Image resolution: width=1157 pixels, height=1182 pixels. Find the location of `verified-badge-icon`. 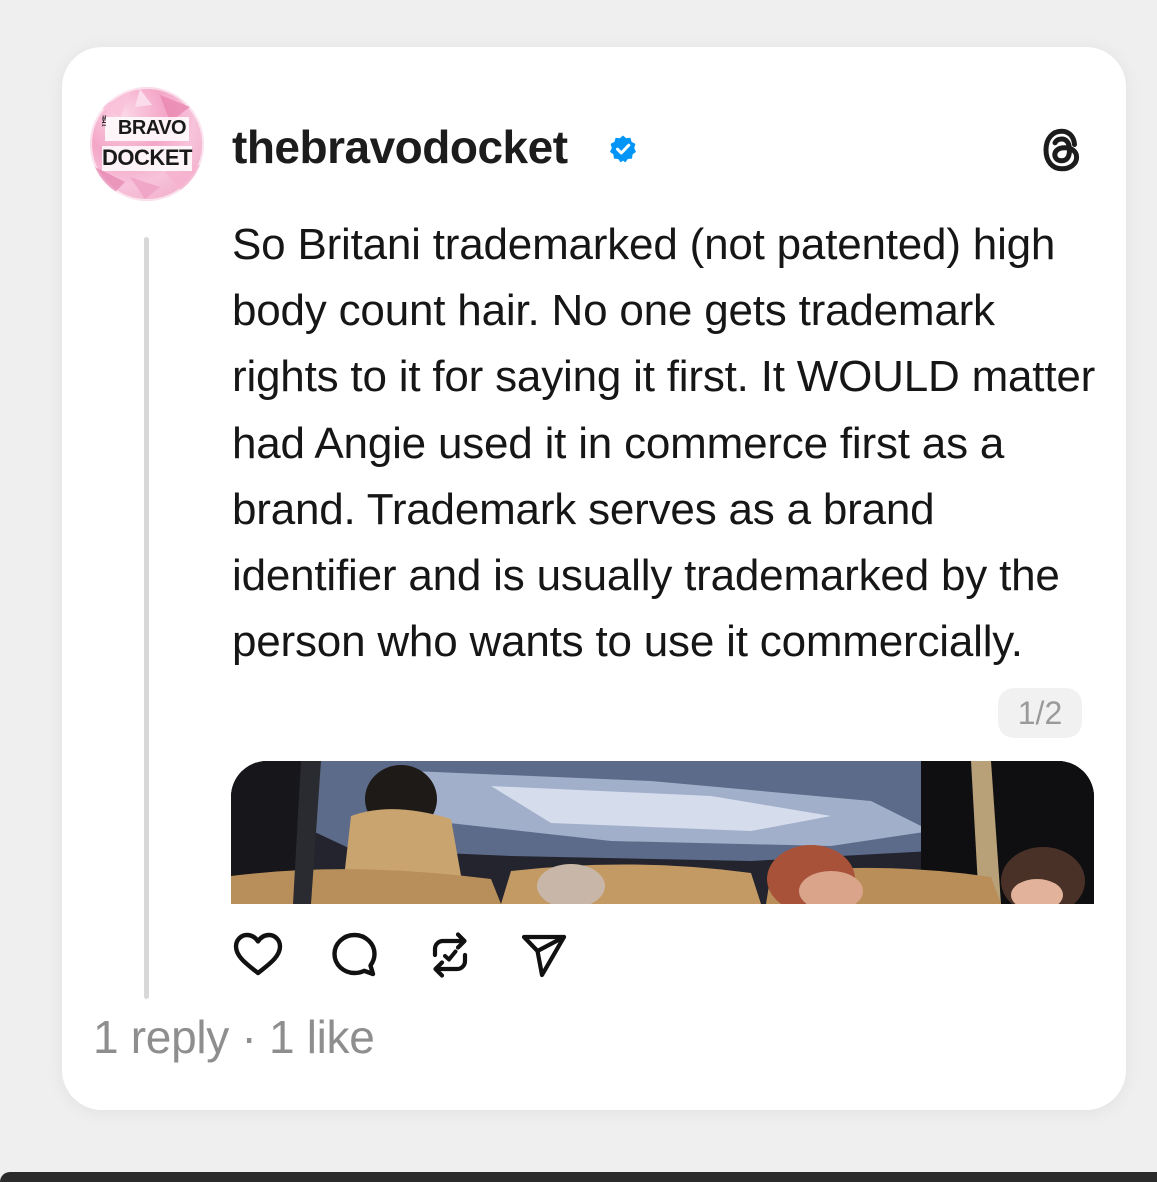

verified-badge-icon is located at coordinates (623, 149).